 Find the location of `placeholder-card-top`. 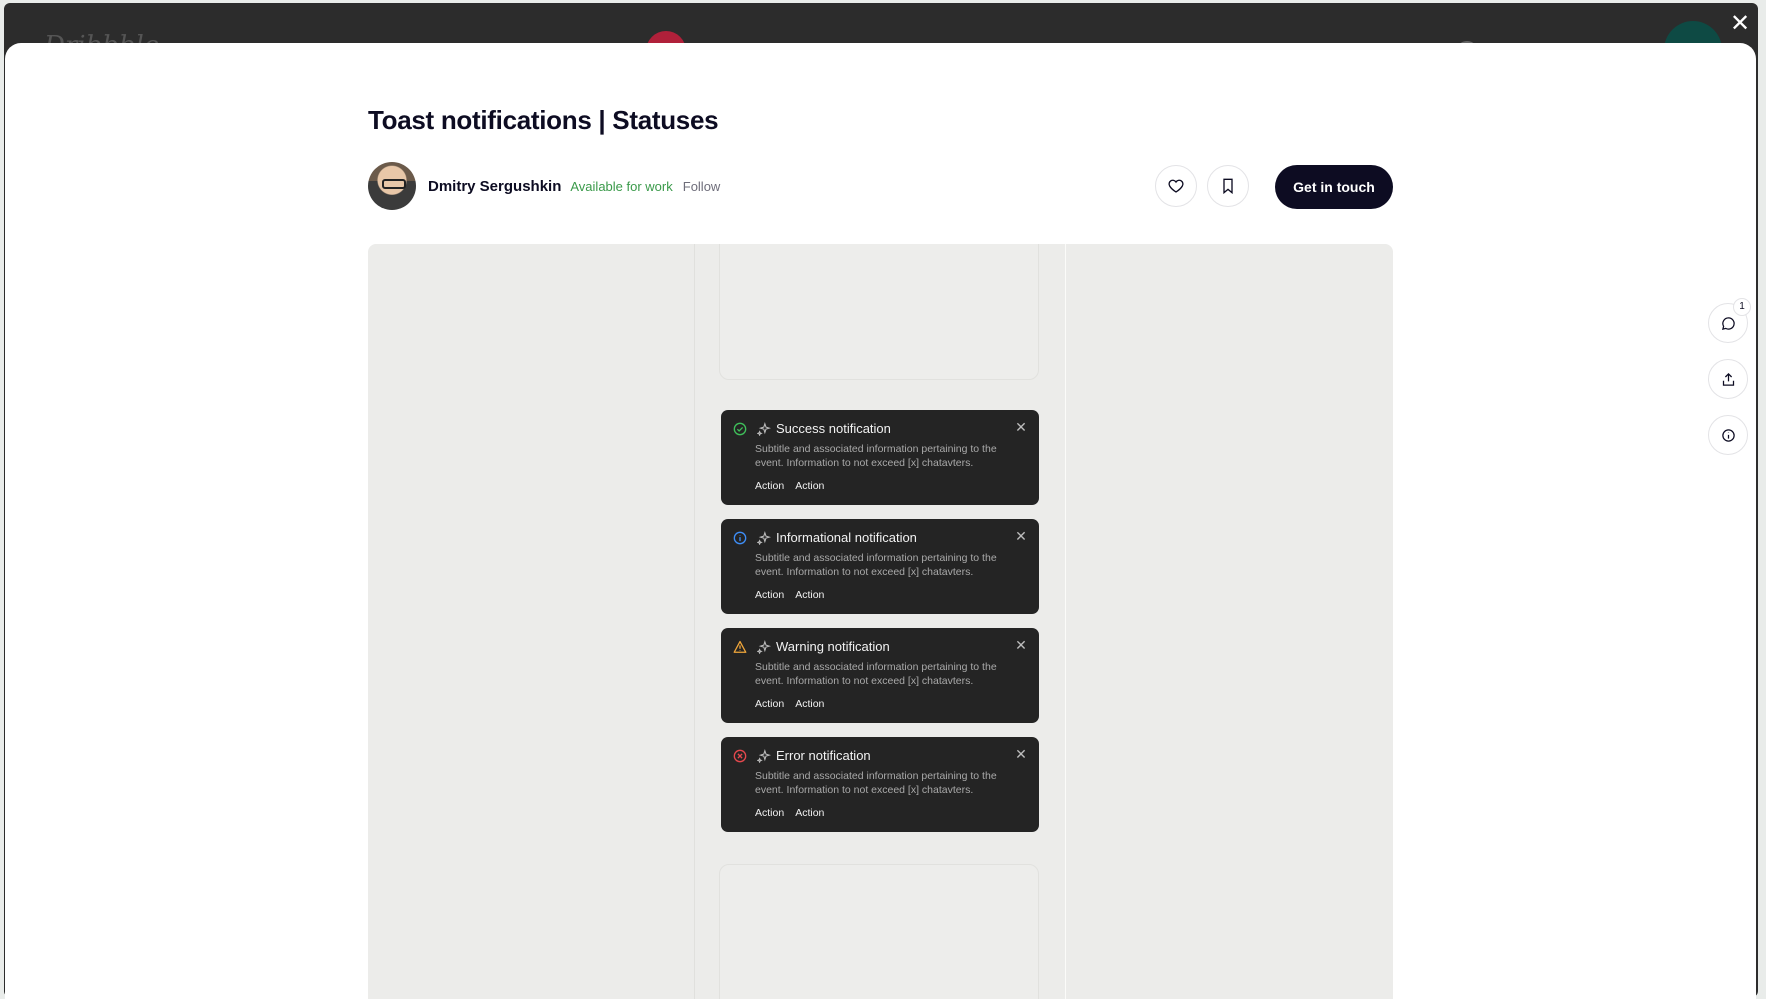

placeholder-card-top is located at coordinates (879, 312).